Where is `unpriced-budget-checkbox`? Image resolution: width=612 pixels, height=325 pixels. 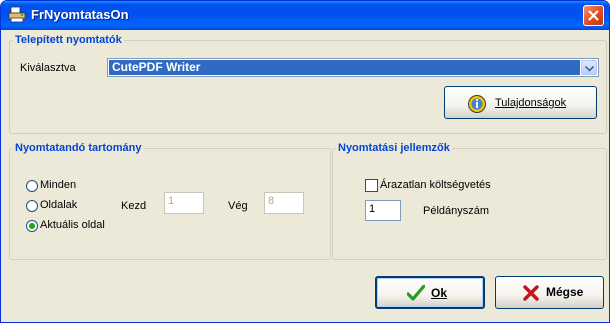
unpriced-budget-checkbox is located at coordinates (371, 185).